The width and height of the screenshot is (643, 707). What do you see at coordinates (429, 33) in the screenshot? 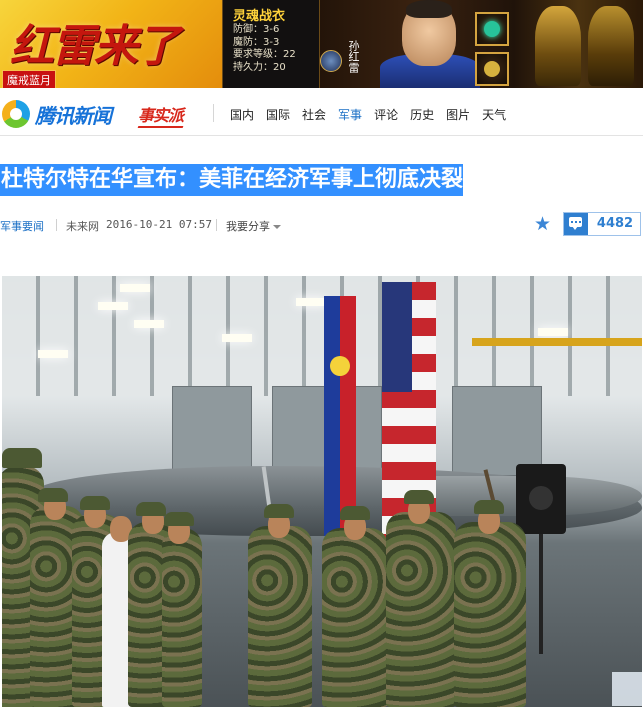
I see `character-portrait` at bounding box center [429, 33].